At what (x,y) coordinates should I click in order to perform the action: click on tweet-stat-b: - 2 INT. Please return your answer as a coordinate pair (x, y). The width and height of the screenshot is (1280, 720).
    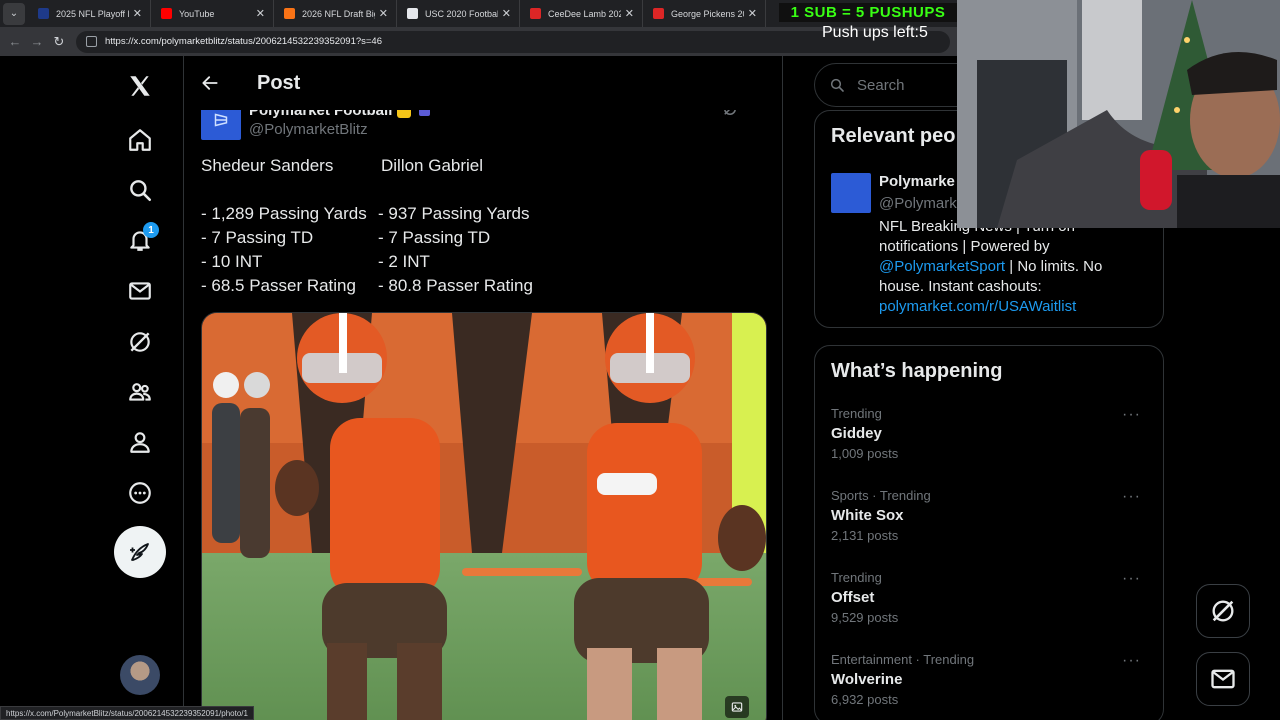
    Looking at the image, I should click on (404, 261).